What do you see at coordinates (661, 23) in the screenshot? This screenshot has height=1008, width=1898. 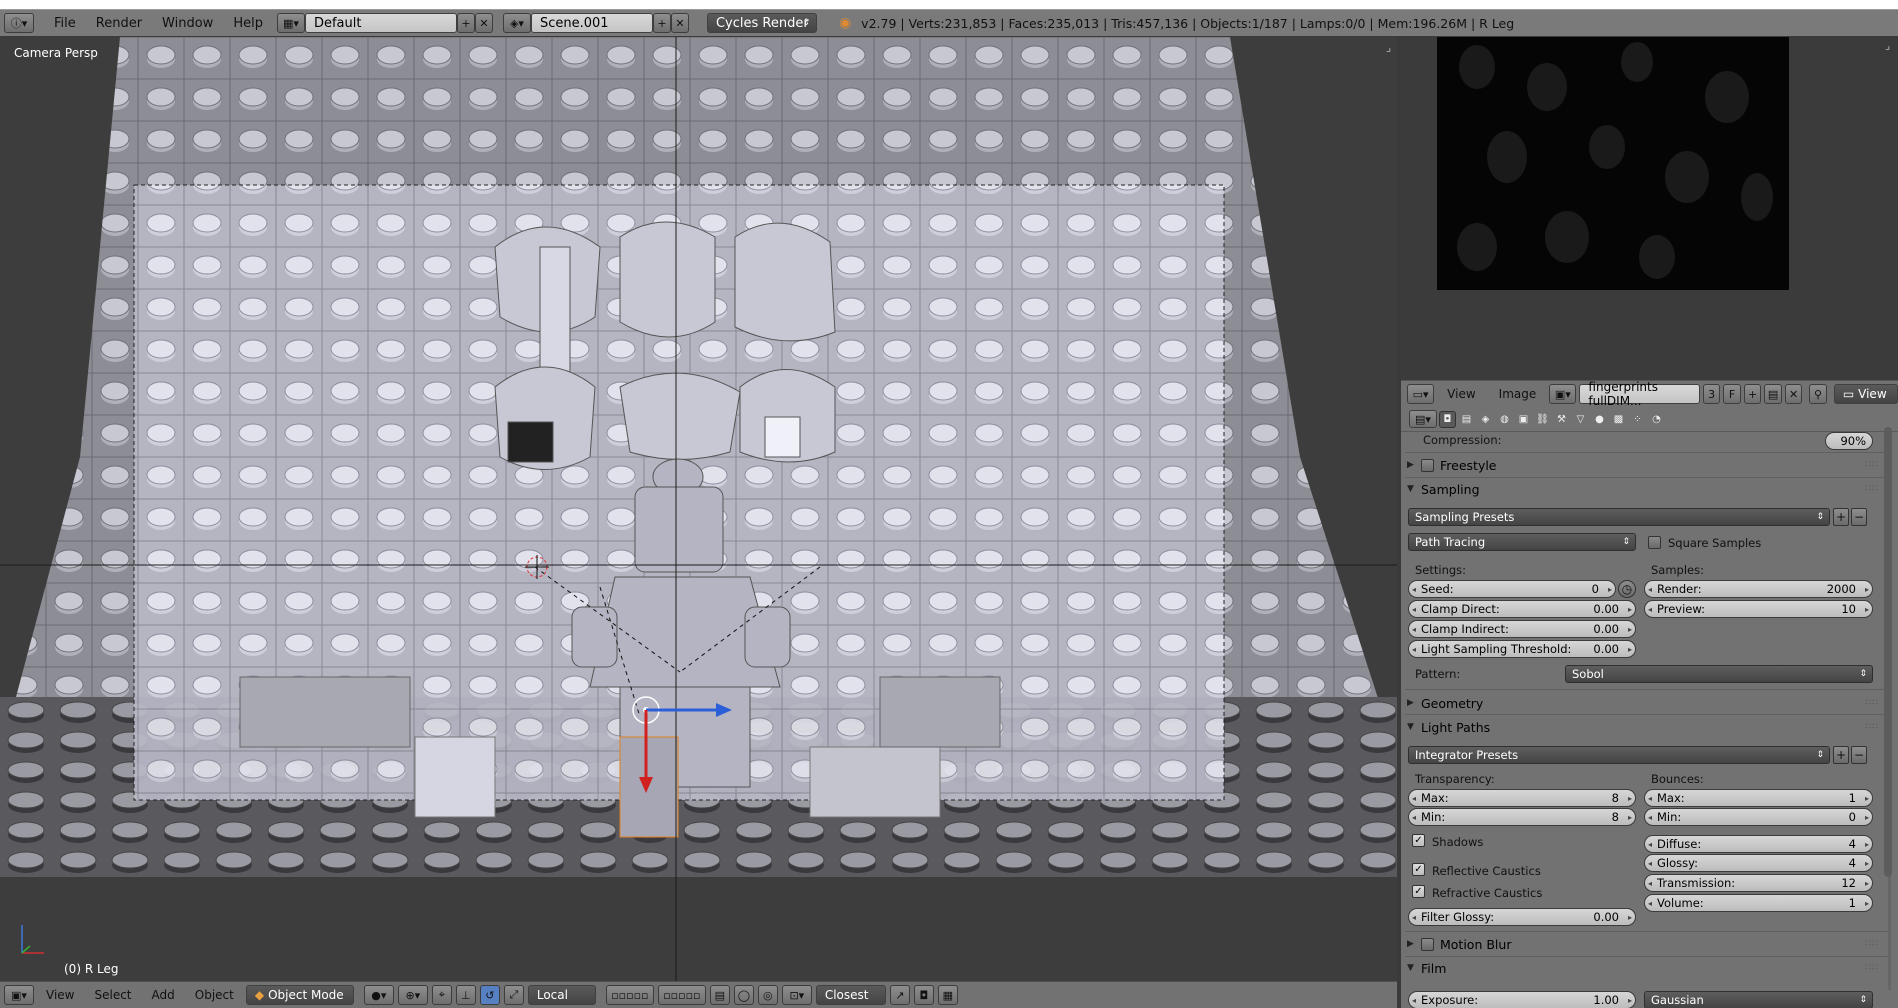 I see `add-scene-button: +` at bounding box center [661, 23].